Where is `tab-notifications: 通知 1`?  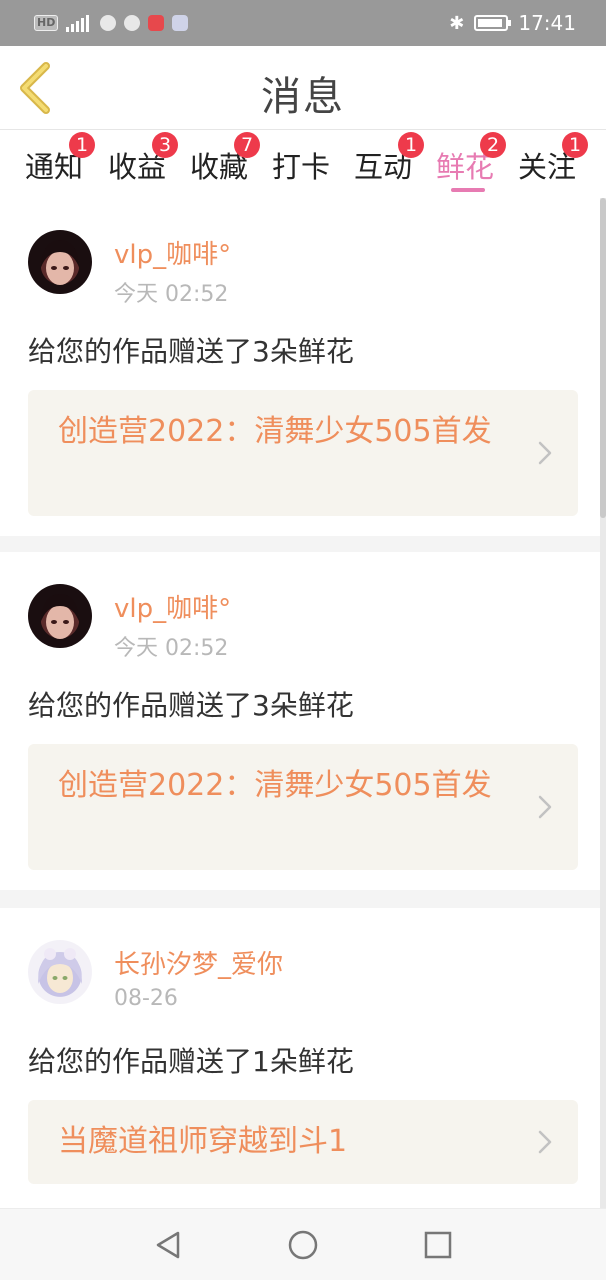 tab-notifications: 通知 1 is located at coordinates (60, 159).